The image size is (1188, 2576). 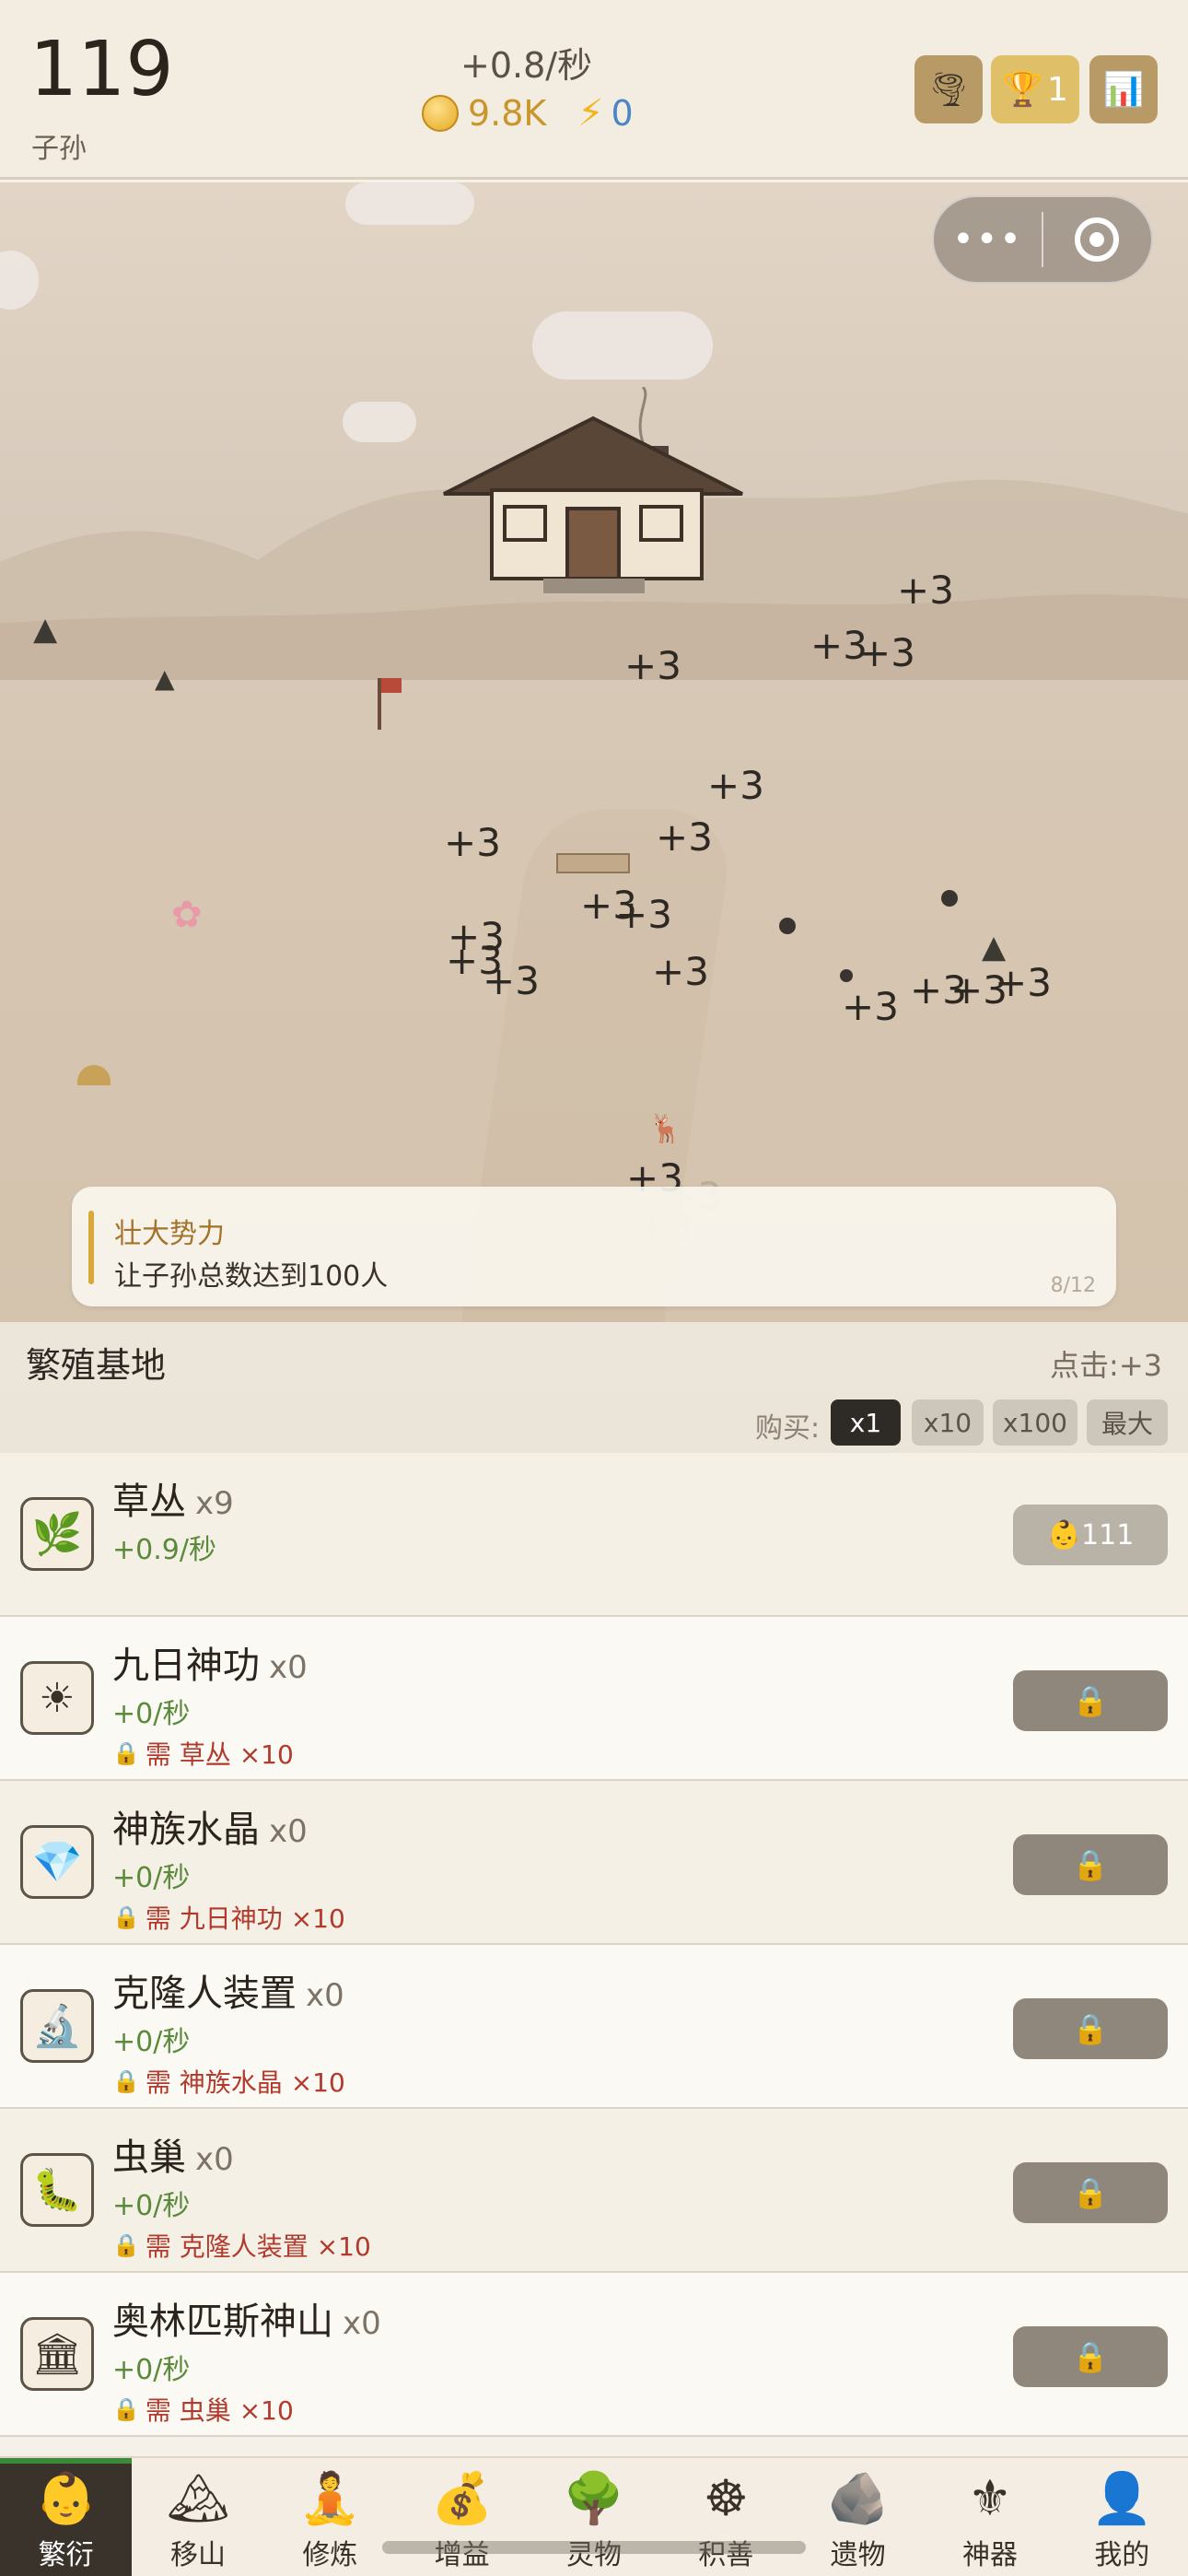 What do you see at coordinates (1121, 2498) in the screenshot?
I see `user-icon: 👤` at bounding box center [1121, 2498].